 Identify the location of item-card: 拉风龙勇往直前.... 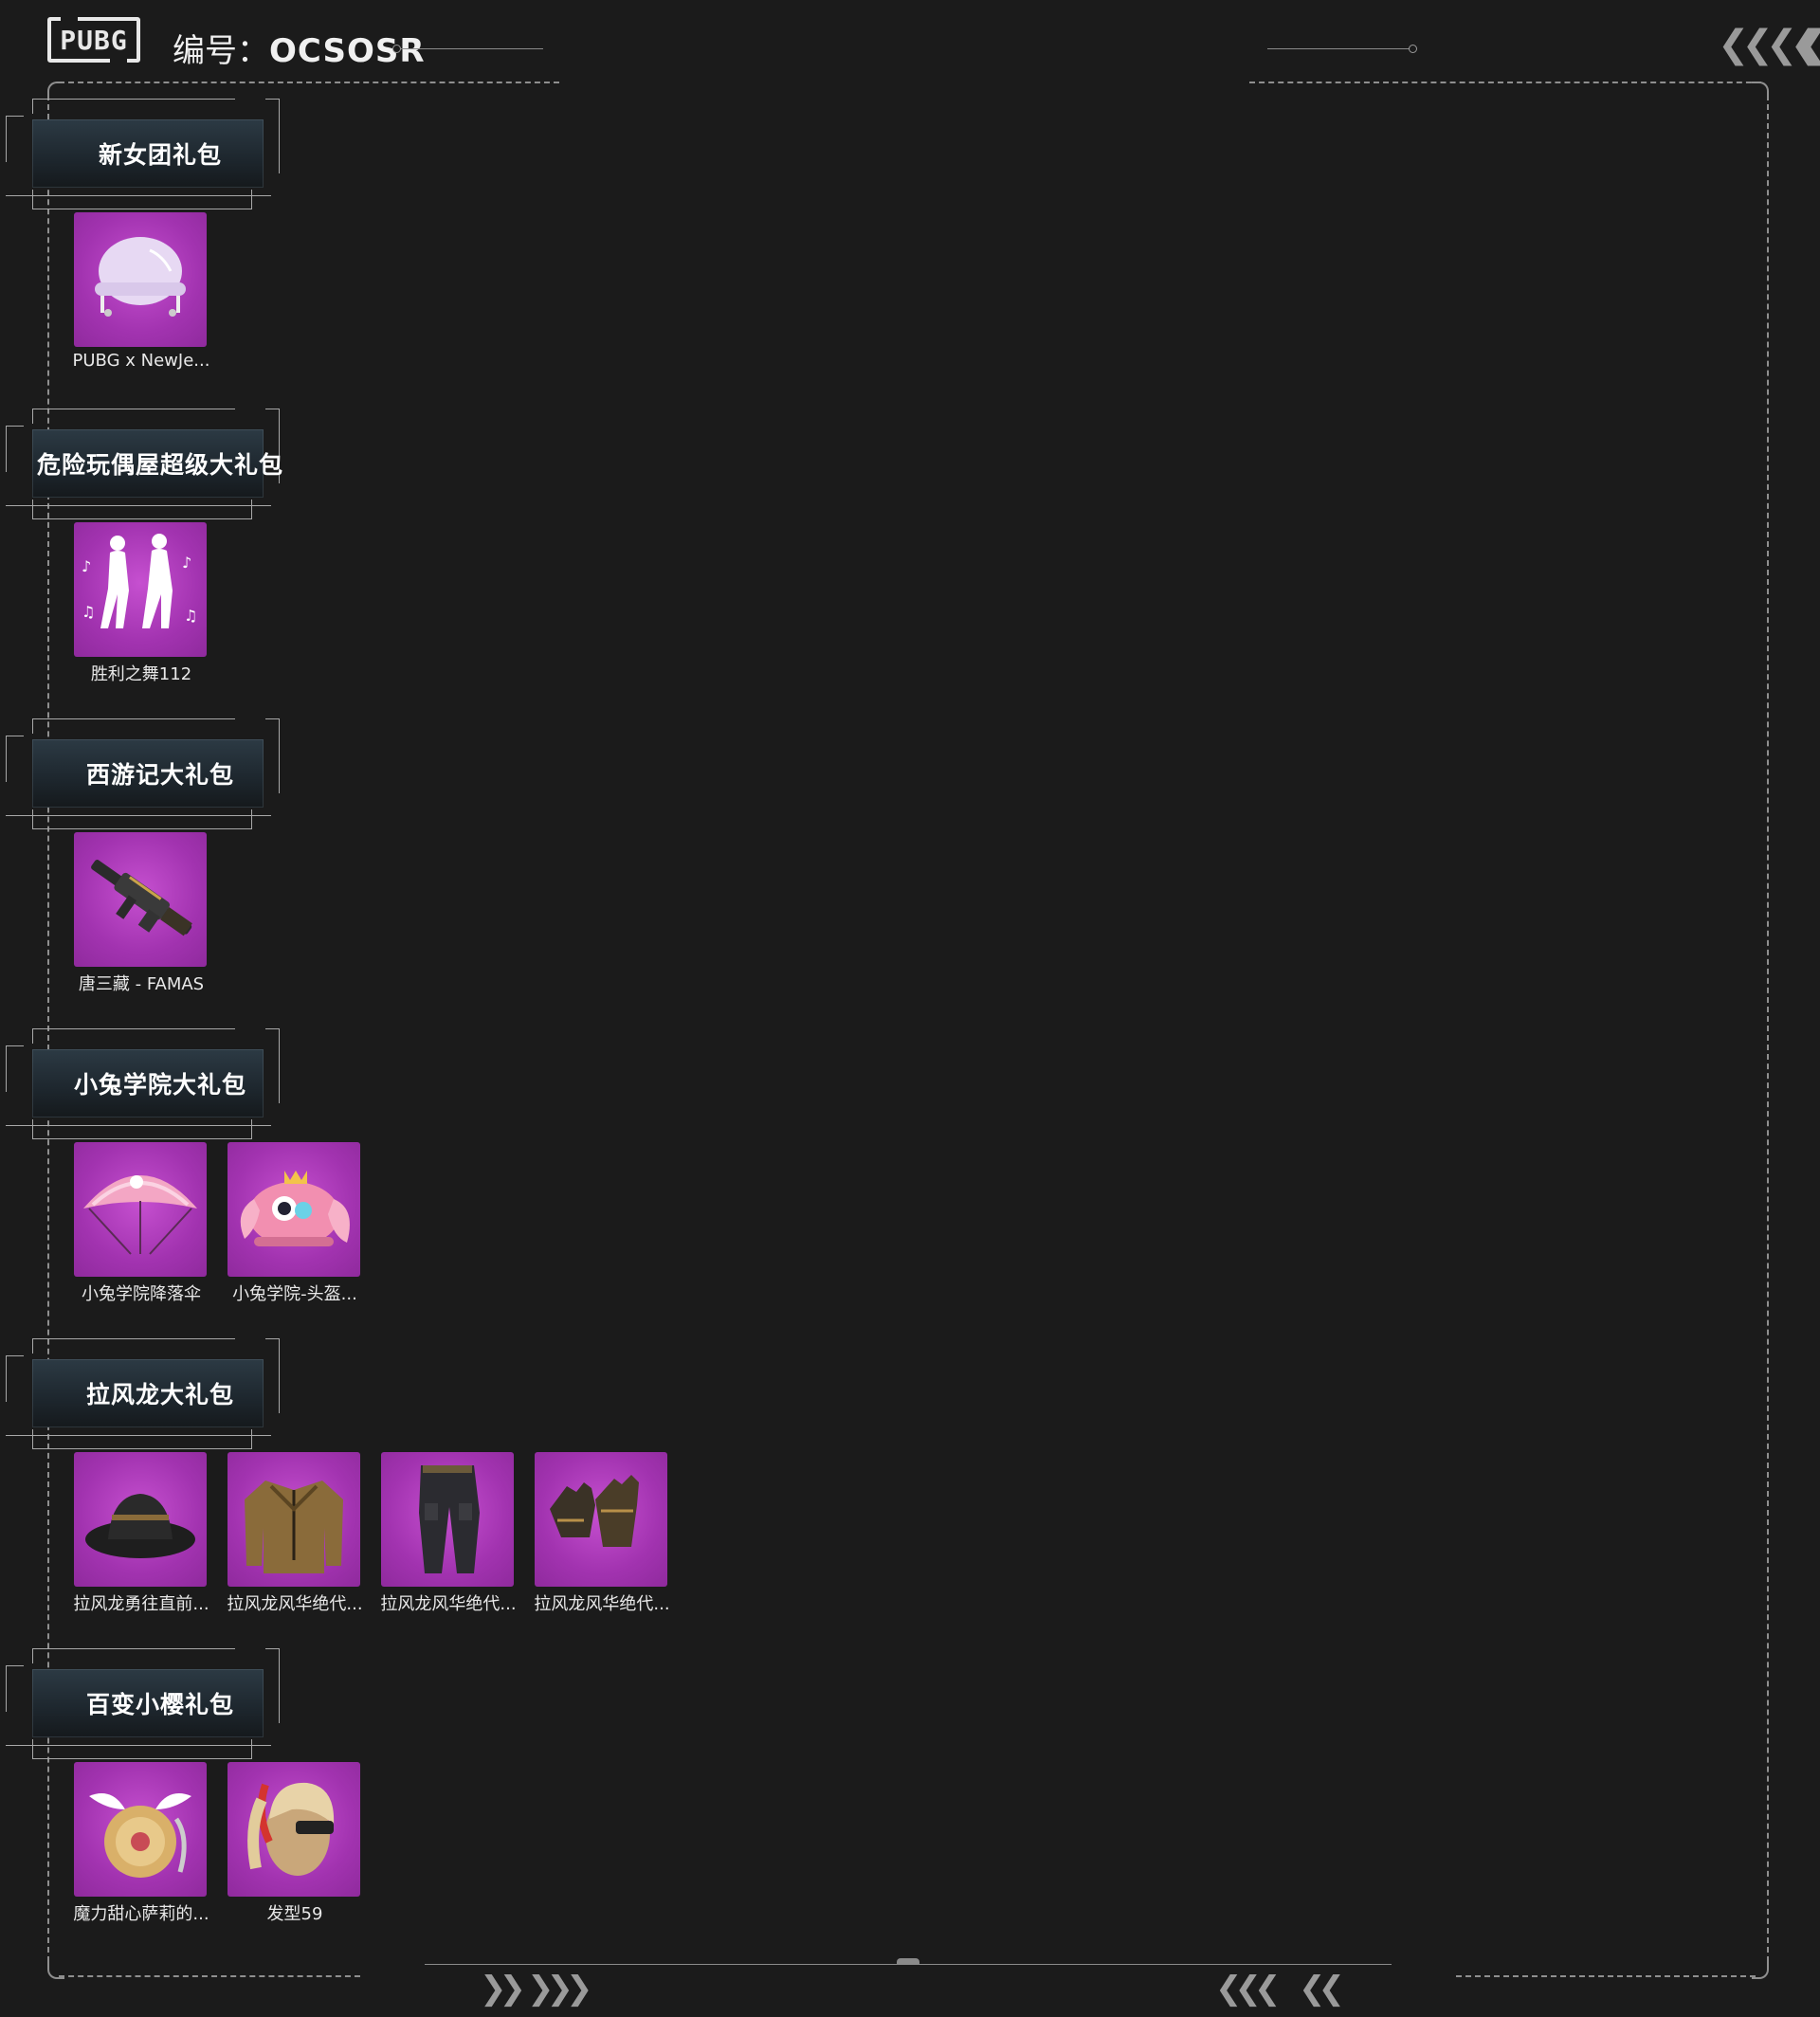
(141, 1533).